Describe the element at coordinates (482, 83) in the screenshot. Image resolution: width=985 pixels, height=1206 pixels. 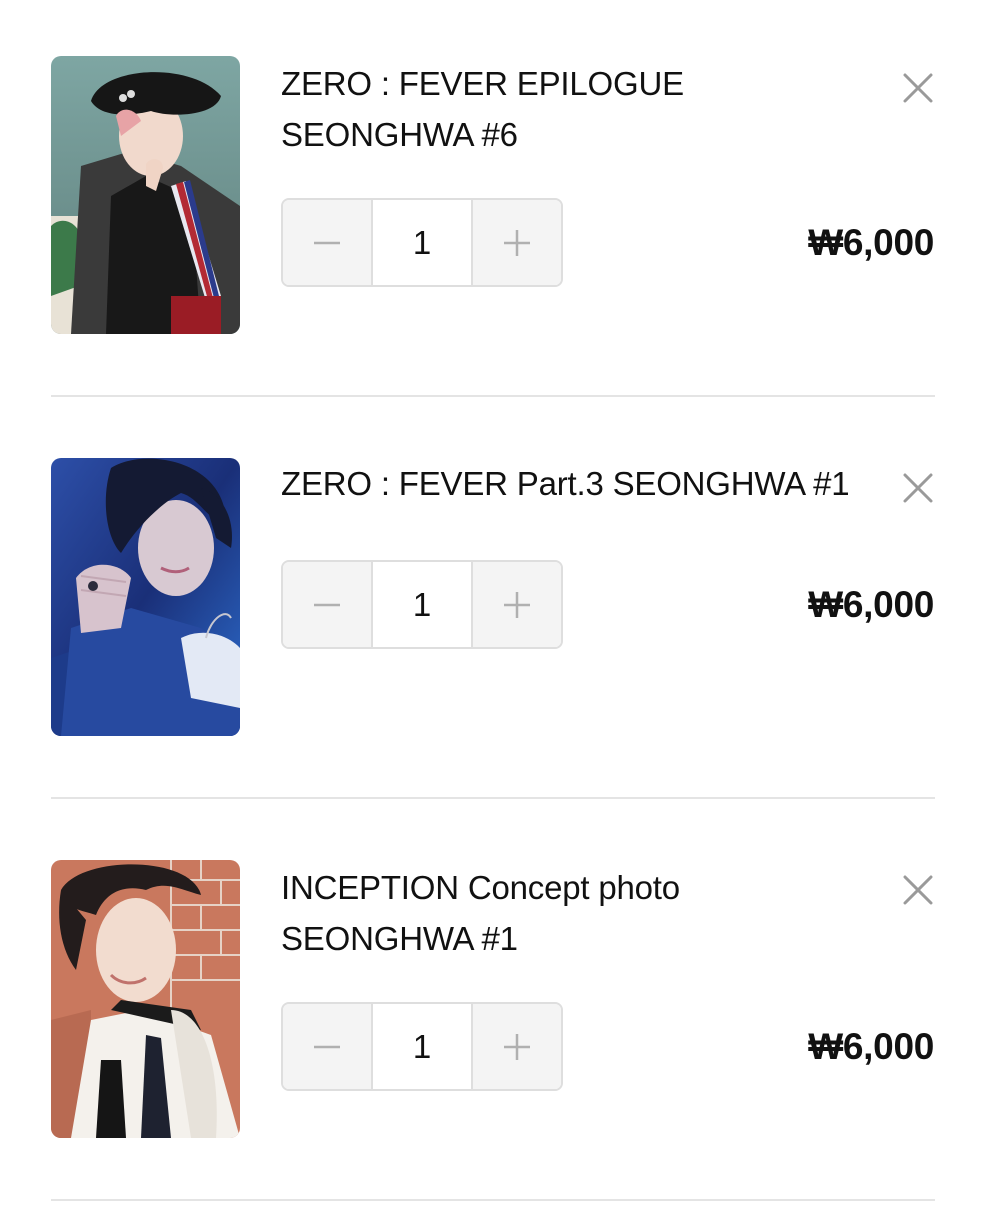
I see `product-title-line: ZERO : FEVER EPILOGUE` at that location.